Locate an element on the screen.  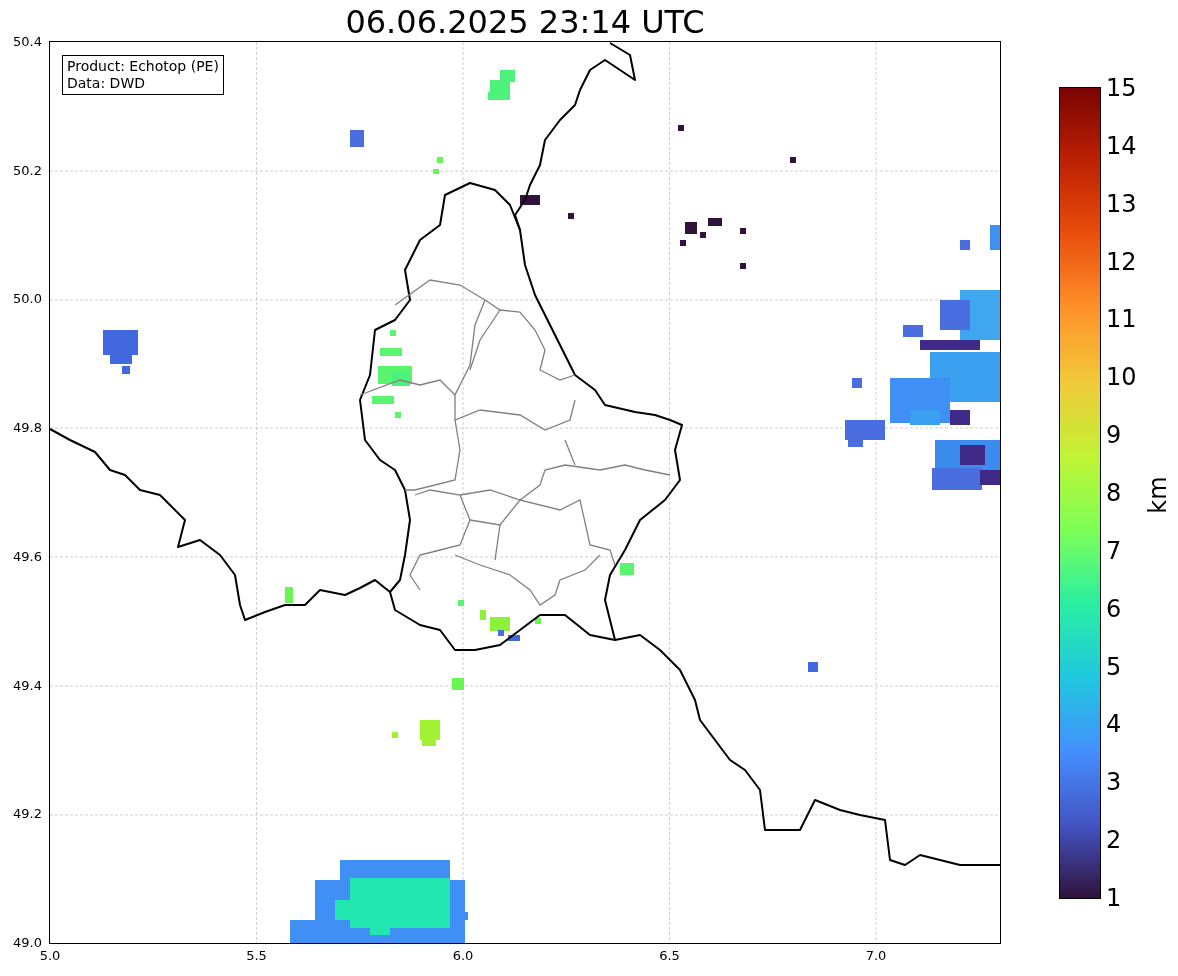
x-tick-label: 5.5 is located at coordinates (256, 956).